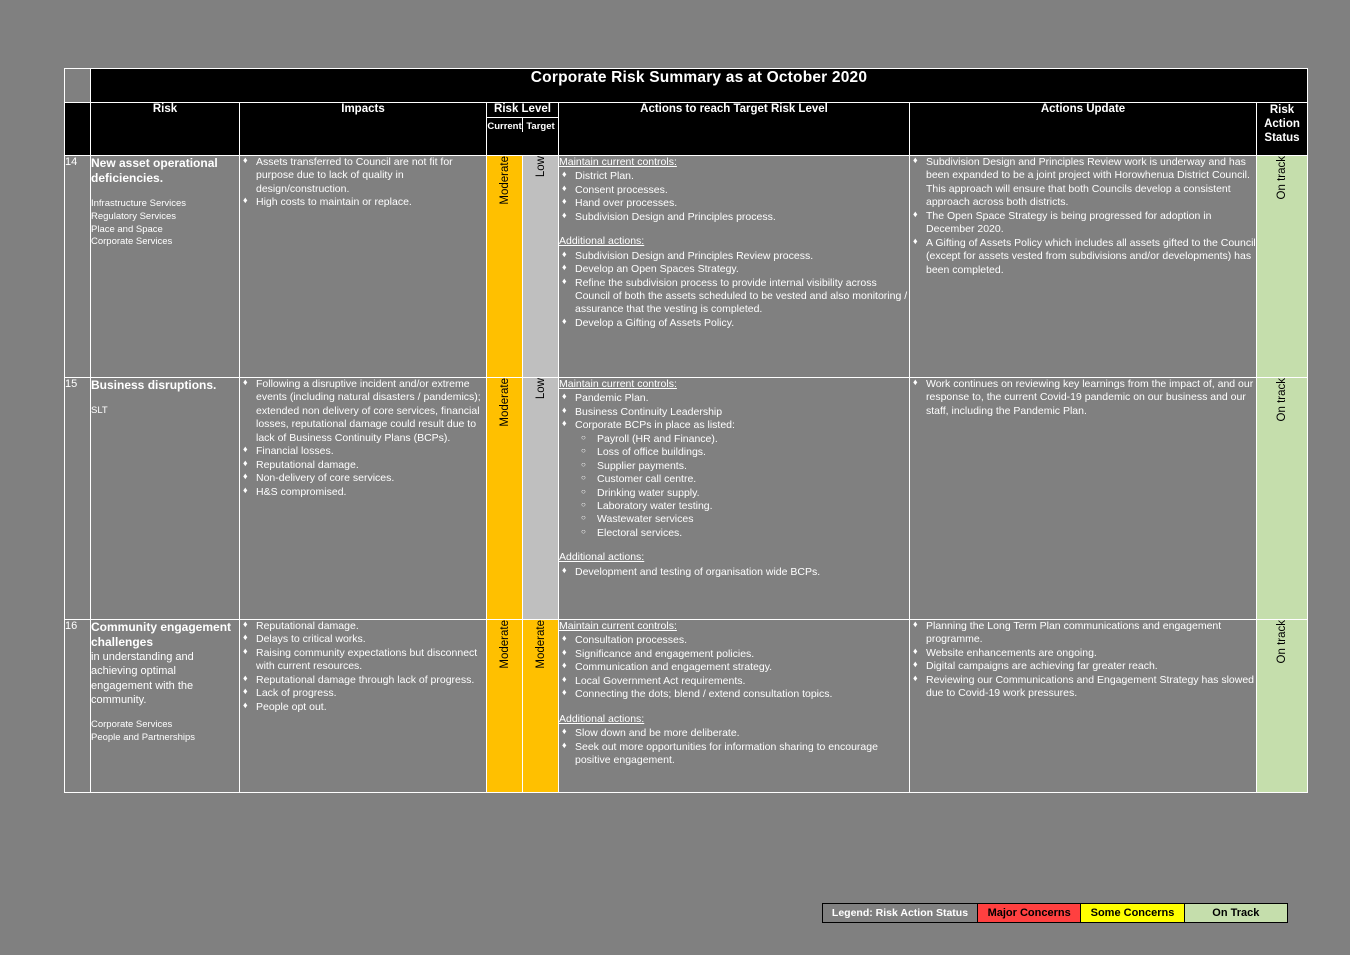  What do you see at coordinates (165, 498) in the screenshot?
I see `risk-description: Business disruptions. SLT` at bounding box center [165, 498].